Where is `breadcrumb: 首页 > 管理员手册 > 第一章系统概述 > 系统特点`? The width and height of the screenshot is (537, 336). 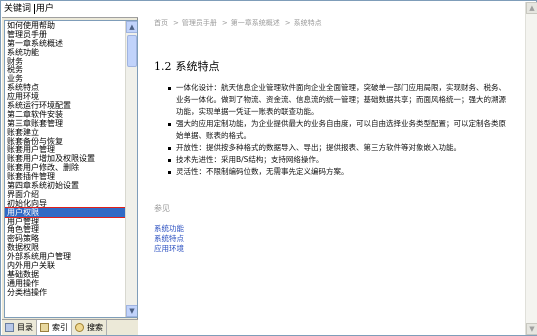
breadcrumb: 首页 > 管理员手册 > 第一章系统概述 > 系统特点 is located at coordinates (239, 23).